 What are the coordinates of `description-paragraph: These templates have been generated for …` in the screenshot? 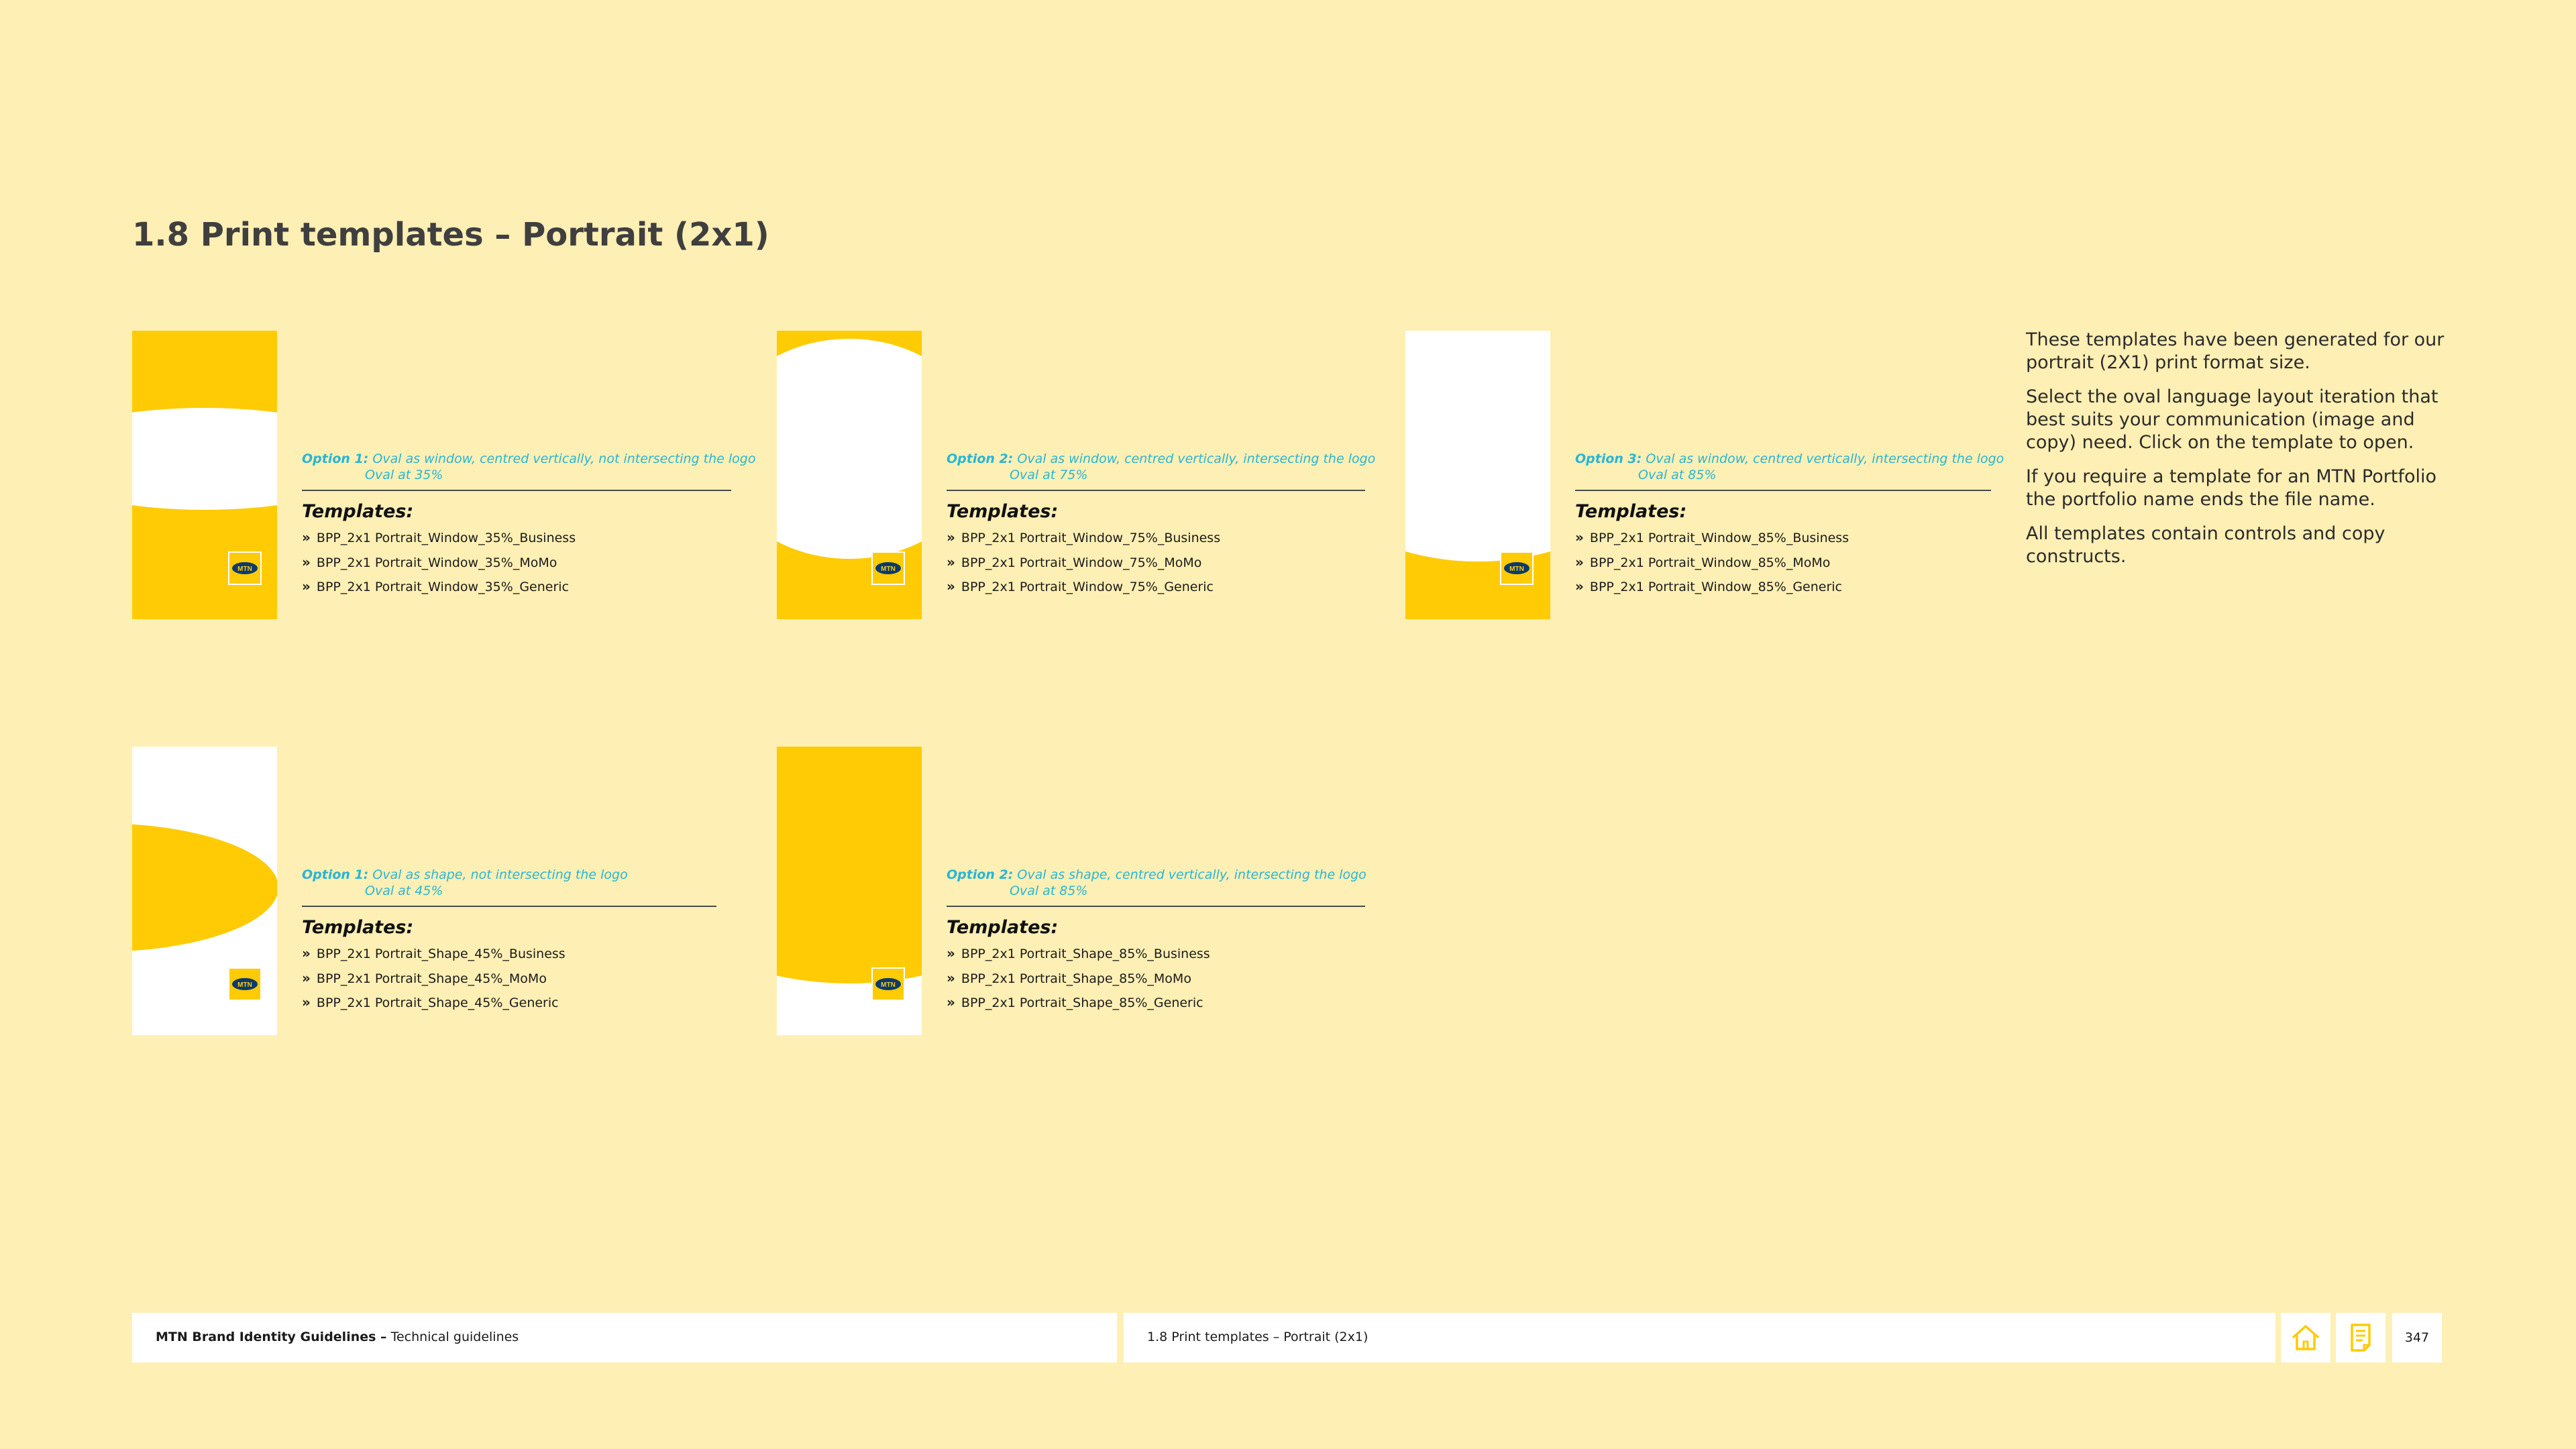 It's located at (2235, 351).